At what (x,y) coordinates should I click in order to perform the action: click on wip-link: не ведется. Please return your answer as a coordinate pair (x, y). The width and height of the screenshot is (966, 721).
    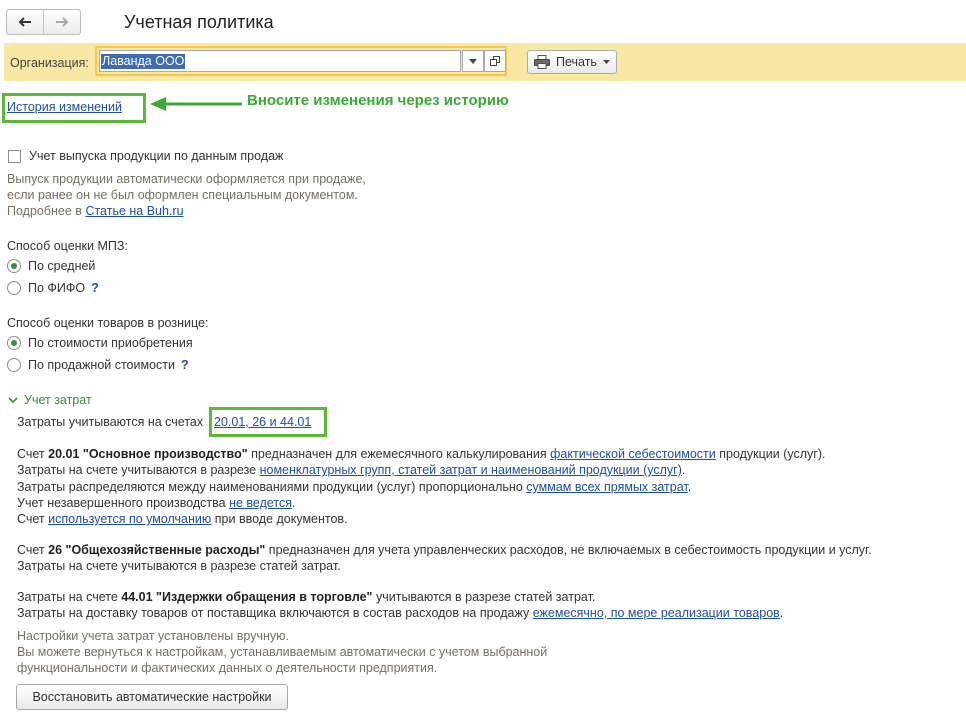
    Looking at the image, I should click on (260, 503).